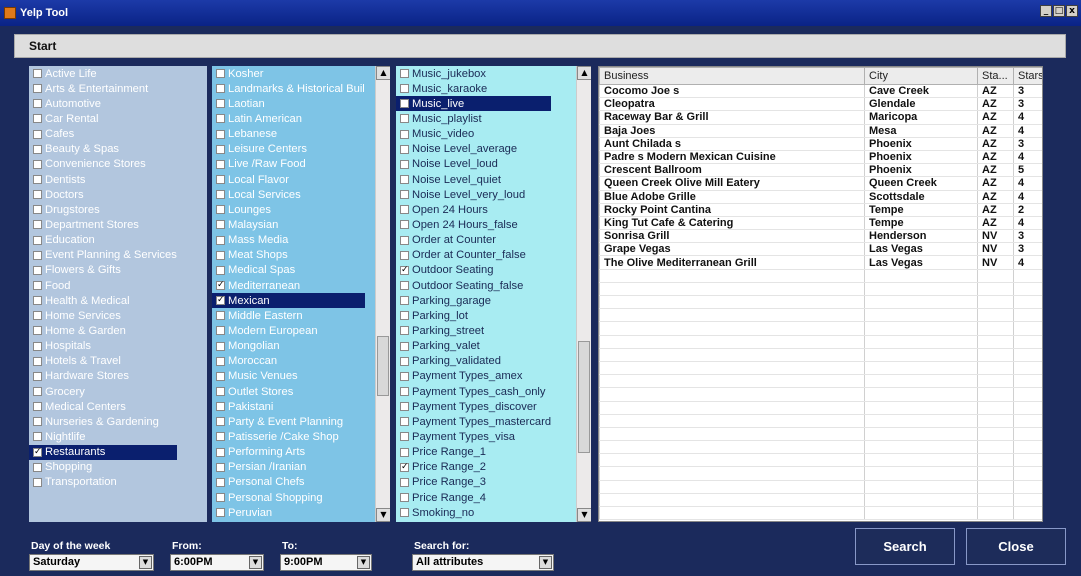  I want to click on subcategory-item: Live /Raw Food, so click(288, 164).